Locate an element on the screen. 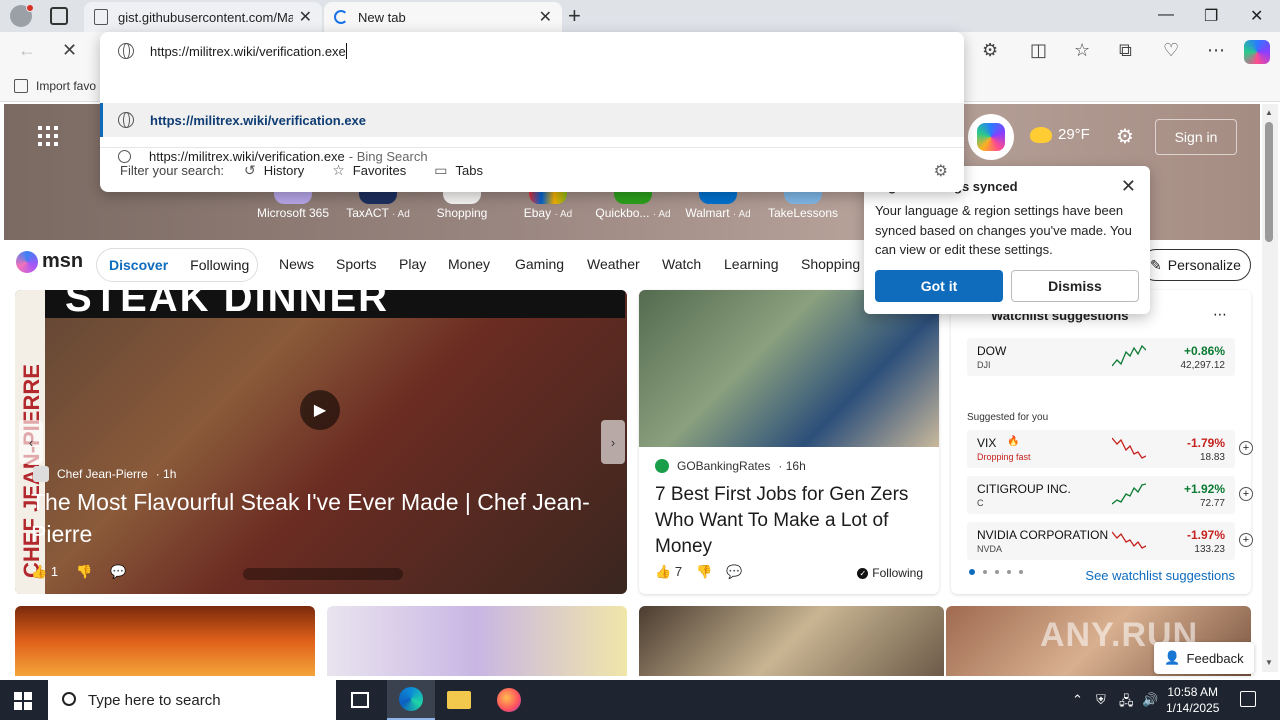 The image size is (1280, 720). nav-gaming: Gaming is located at coordinates (539, 264).